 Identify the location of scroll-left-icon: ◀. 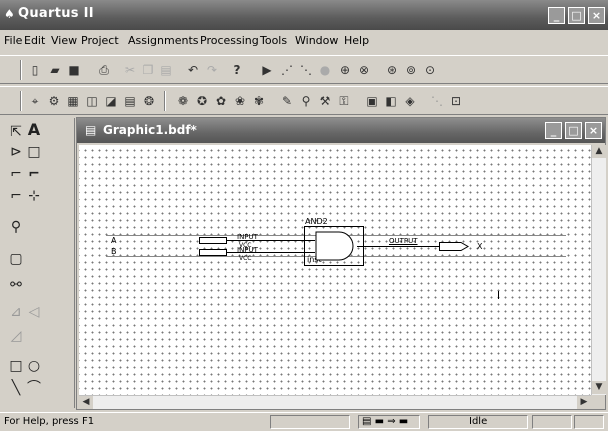
(86, 402).